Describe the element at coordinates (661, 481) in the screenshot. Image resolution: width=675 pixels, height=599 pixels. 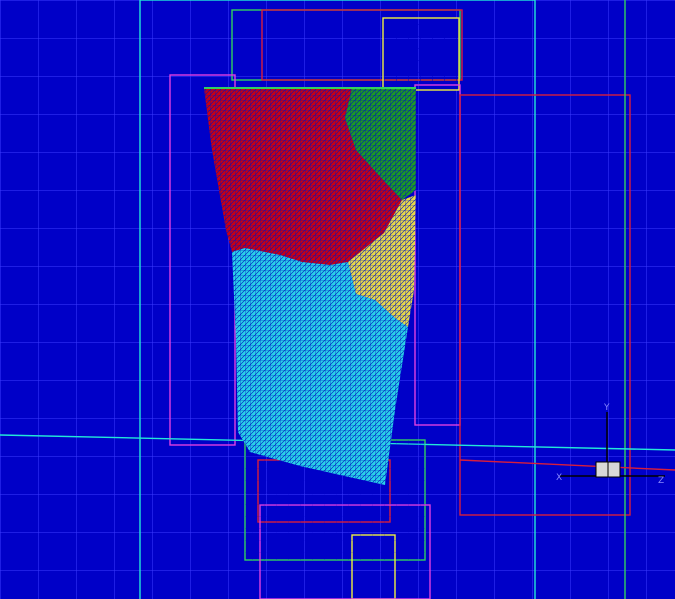
I see `axis-z-label: Z` at that location.